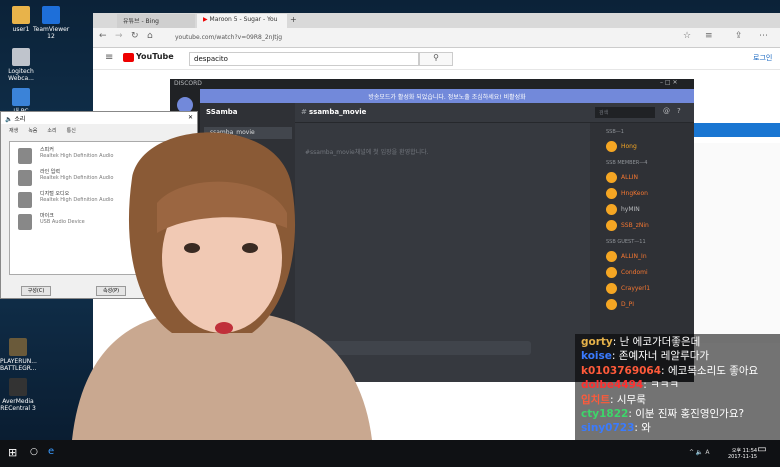 The image size is (780, 467). I want to click on right-eye, so click(250, 248).